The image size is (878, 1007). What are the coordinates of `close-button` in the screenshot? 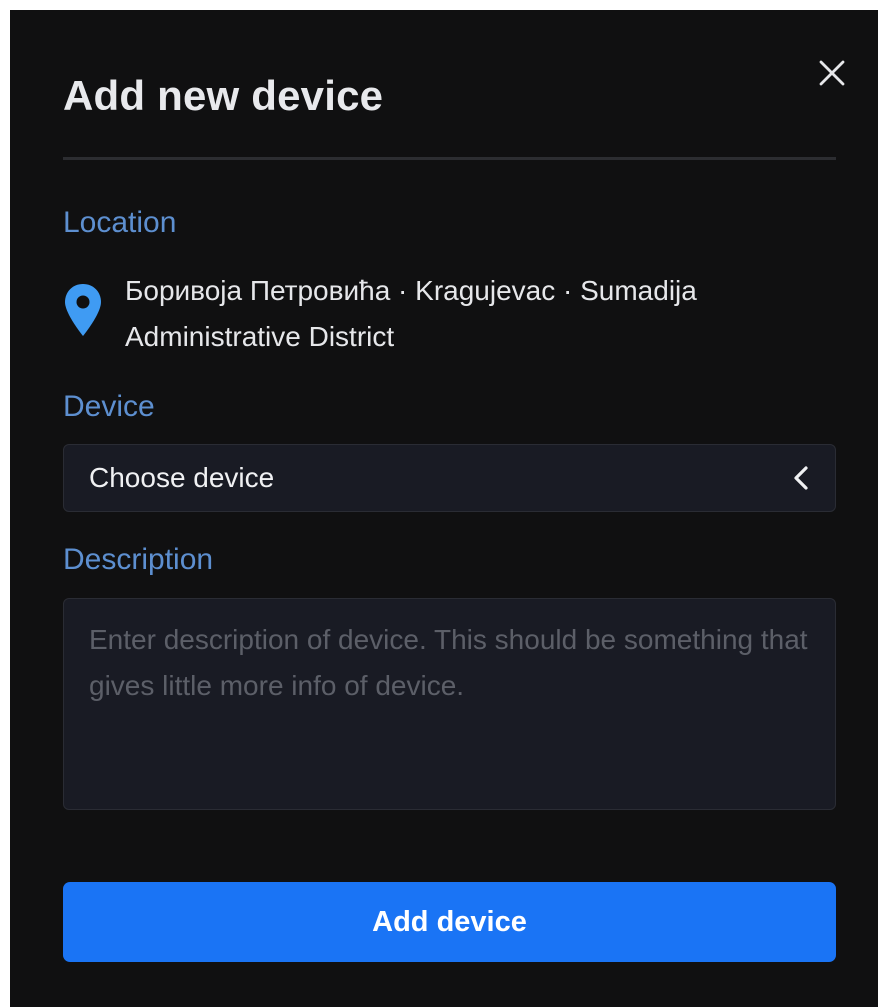 It's located at (832, 73).